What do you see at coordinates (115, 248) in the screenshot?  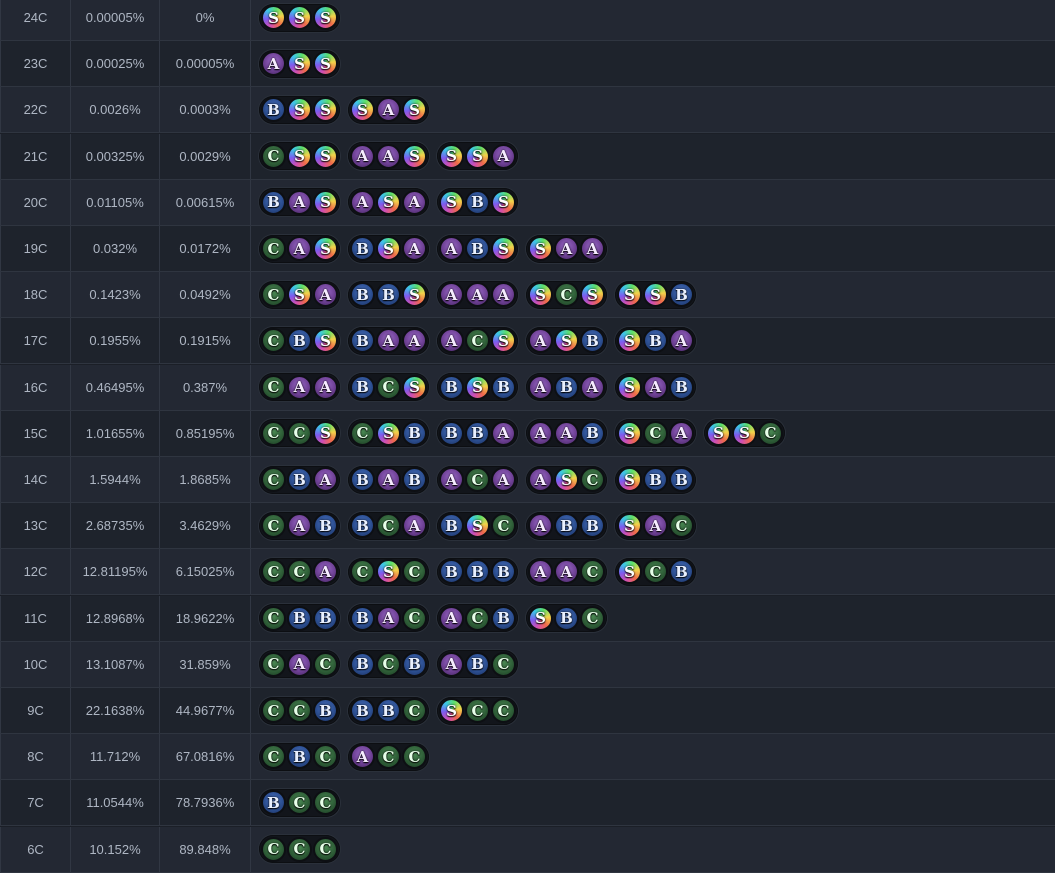 I see `probability-cell: 0.032%` at bounding box center [115, 248].